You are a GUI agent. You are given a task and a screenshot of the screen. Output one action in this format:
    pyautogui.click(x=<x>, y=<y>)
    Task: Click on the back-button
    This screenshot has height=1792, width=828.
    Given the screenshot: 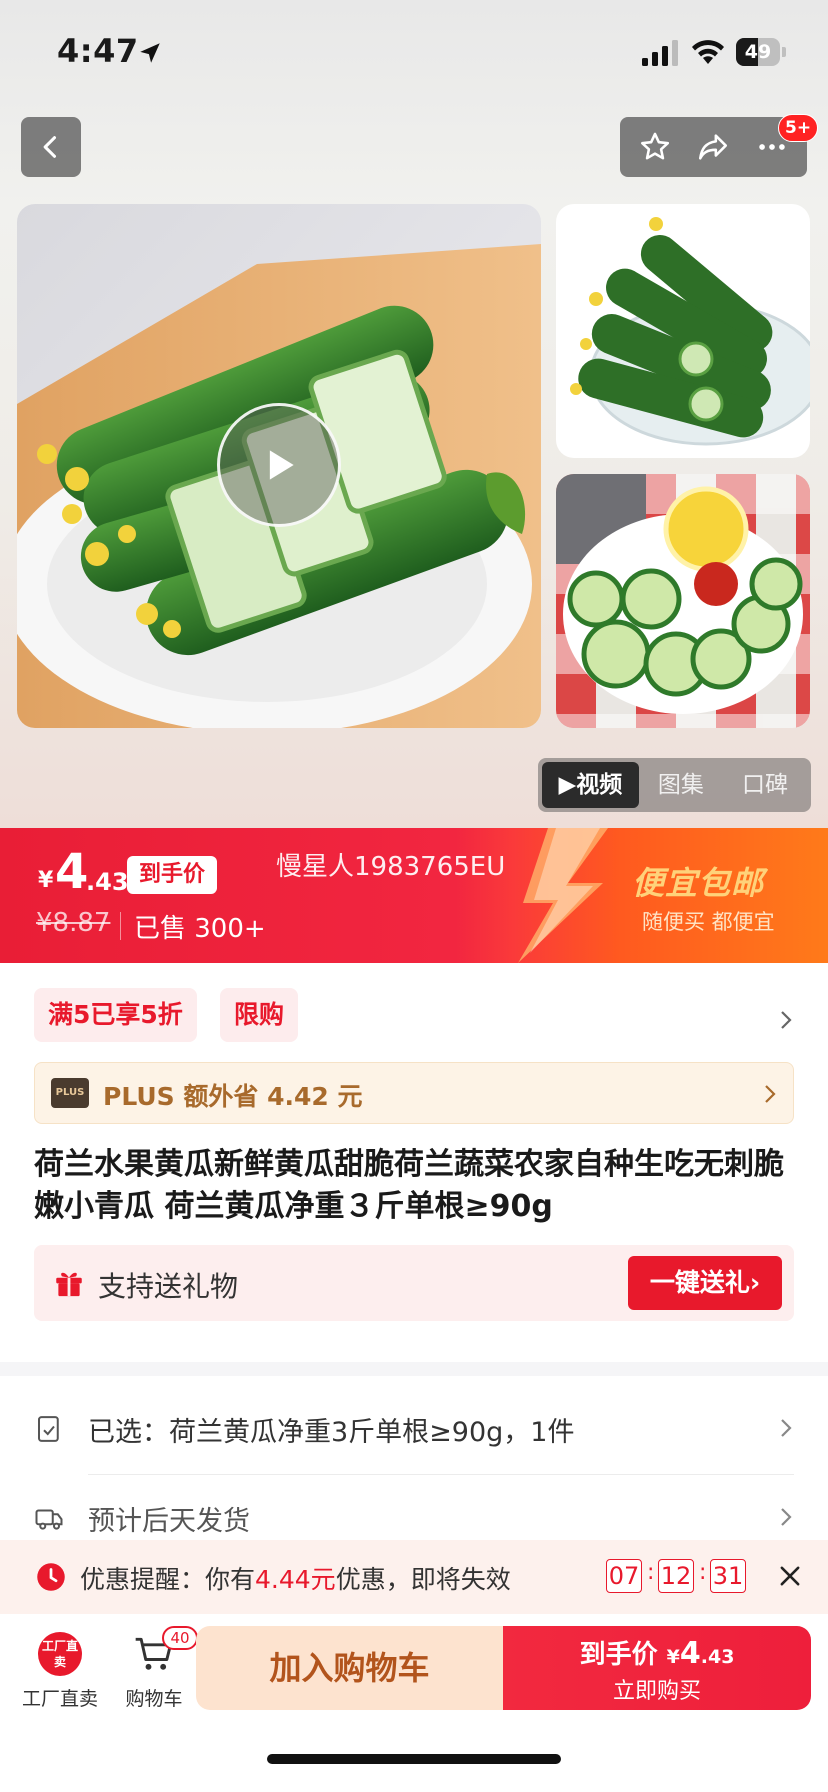 What is the action you would take?
    pyautogui.click(x=51, y=147)
    